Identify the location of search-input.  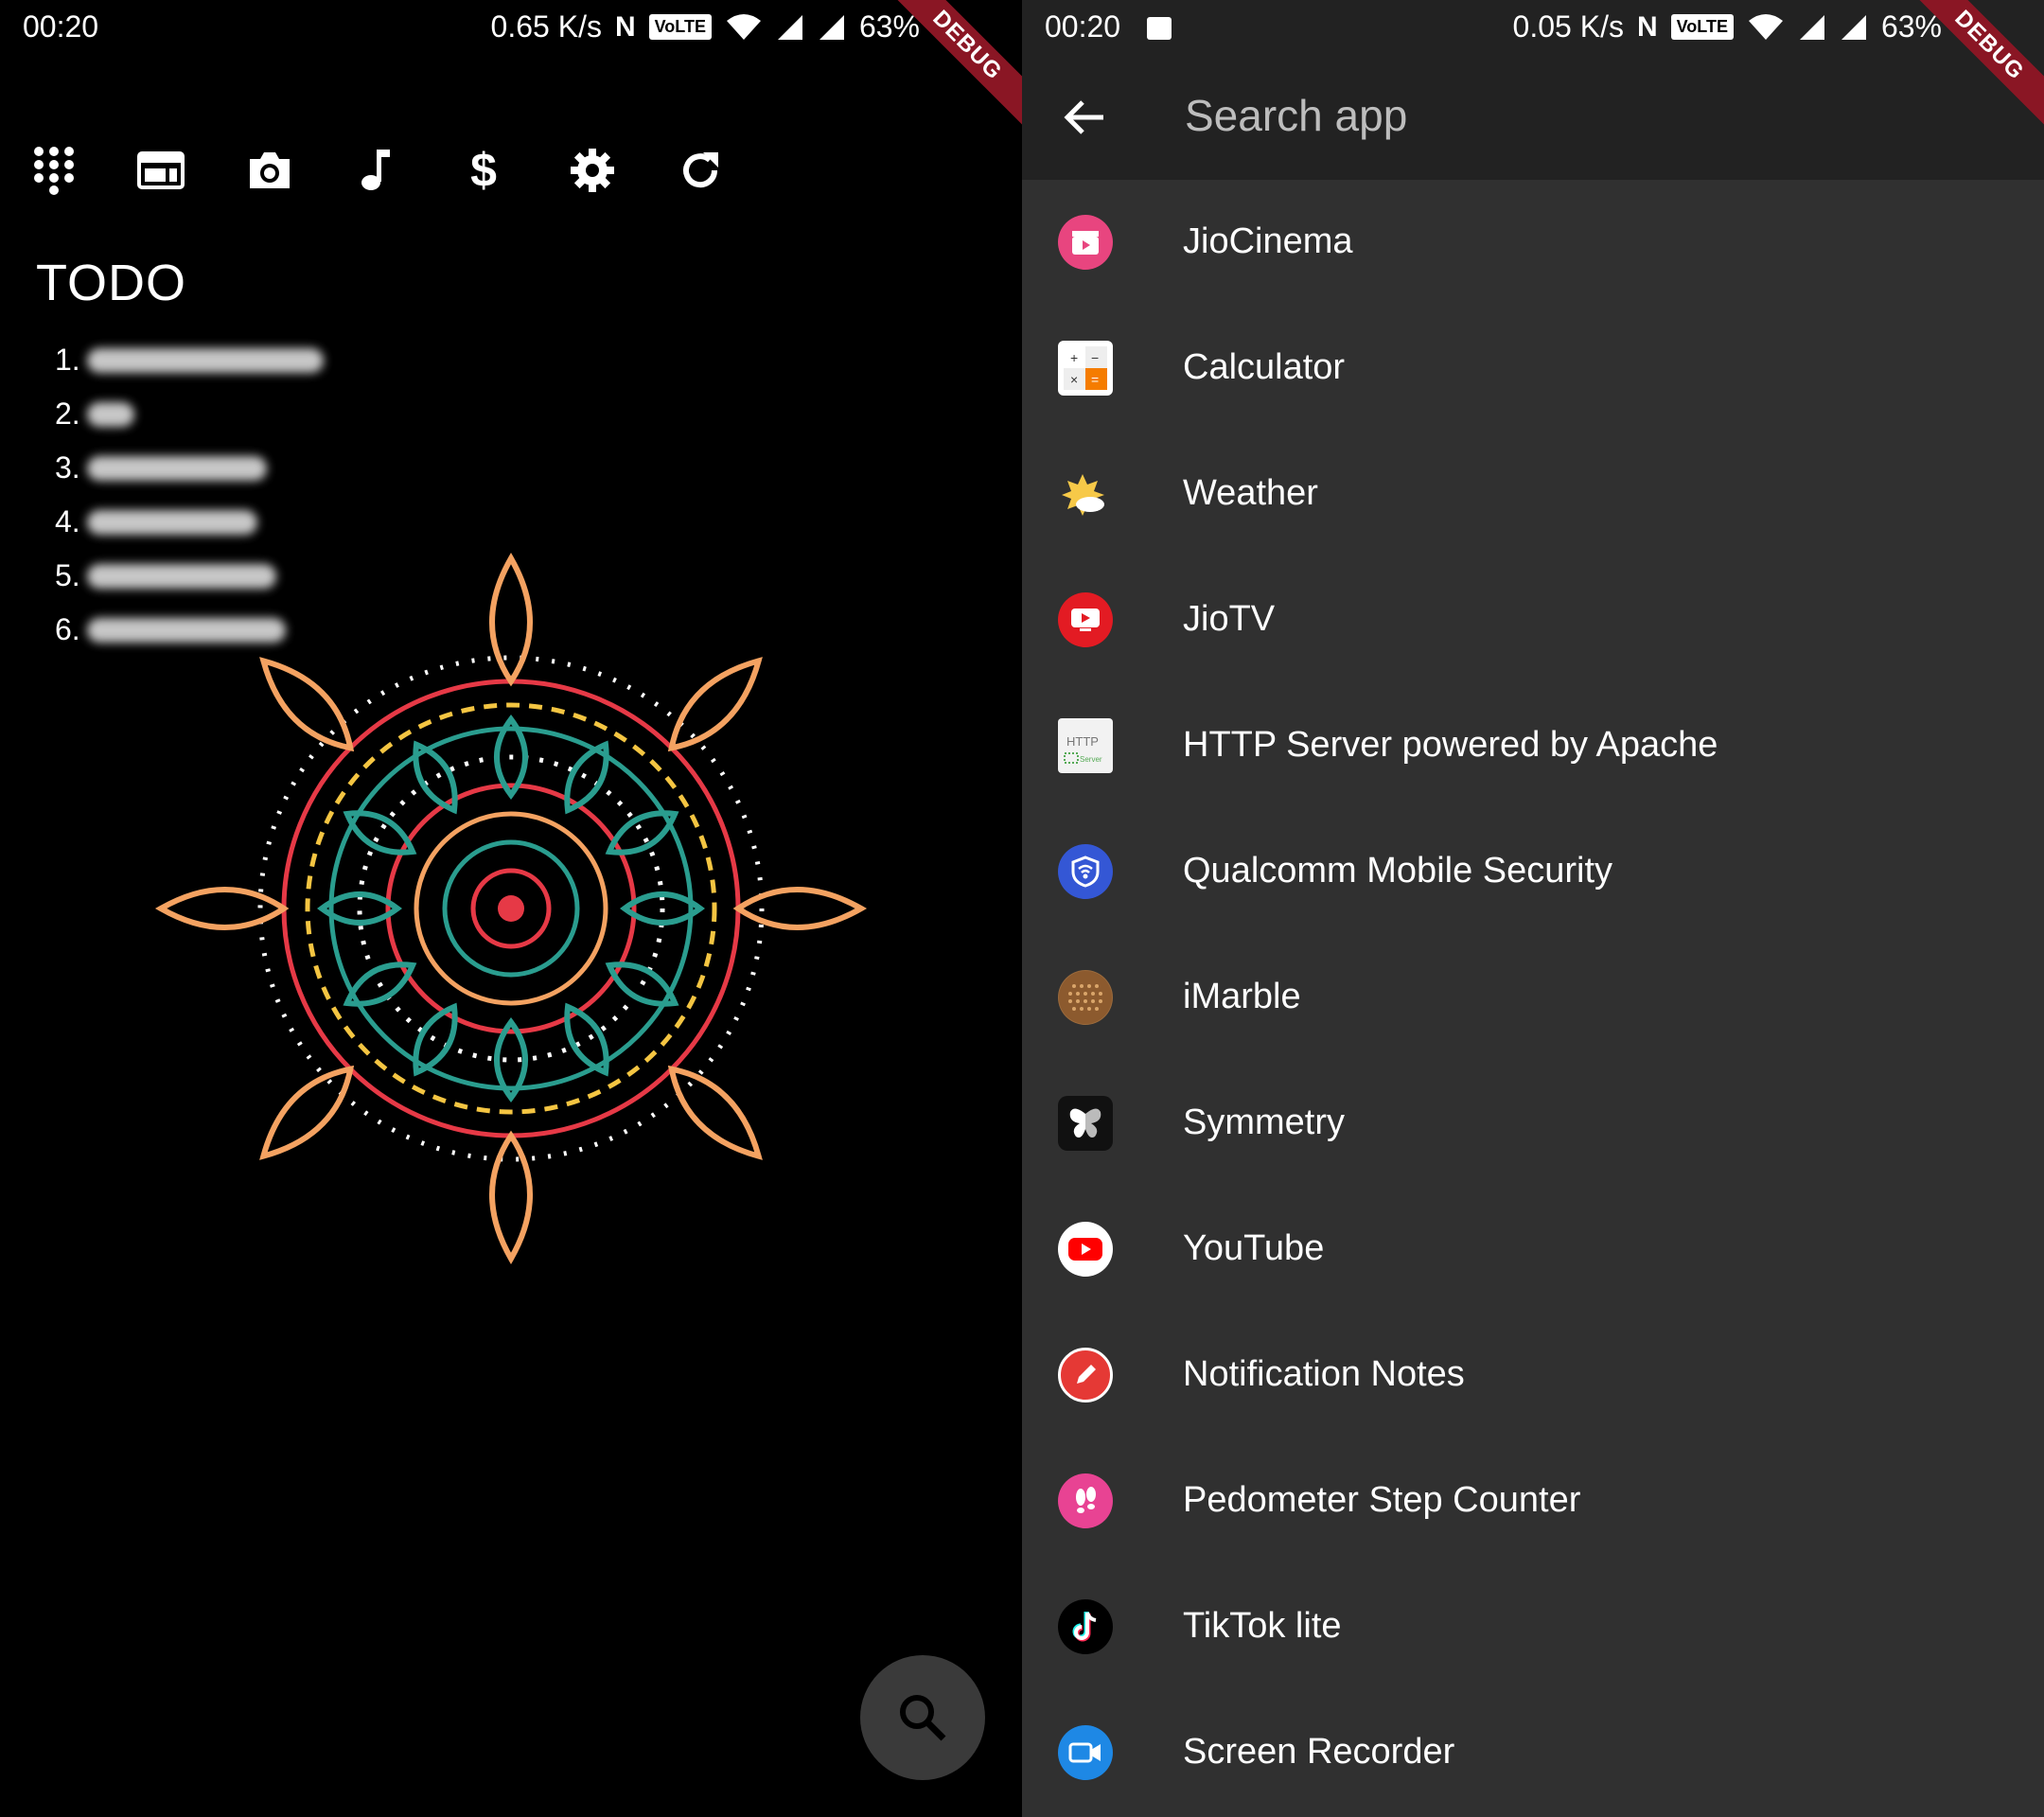
(1573, 115).